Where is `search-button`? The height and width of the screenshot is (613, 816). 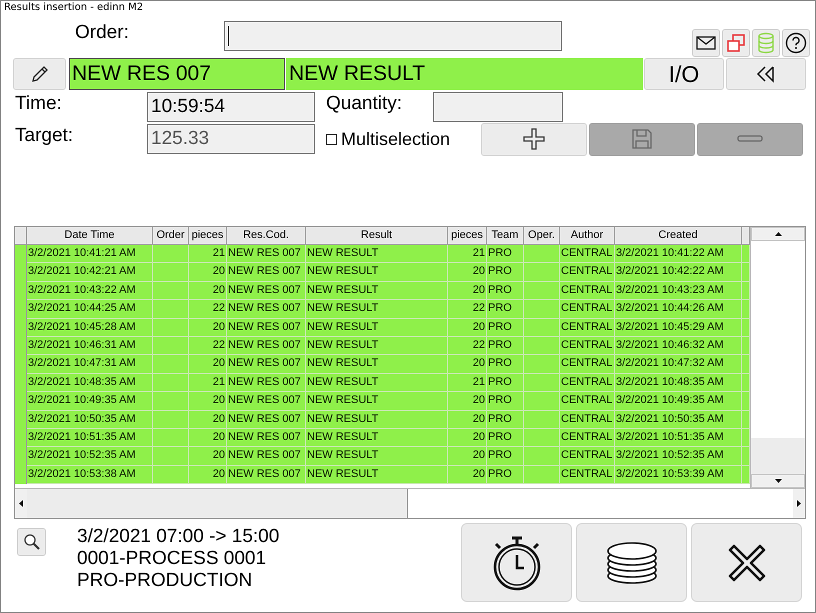 search-button is located at coordinates (31, 542).